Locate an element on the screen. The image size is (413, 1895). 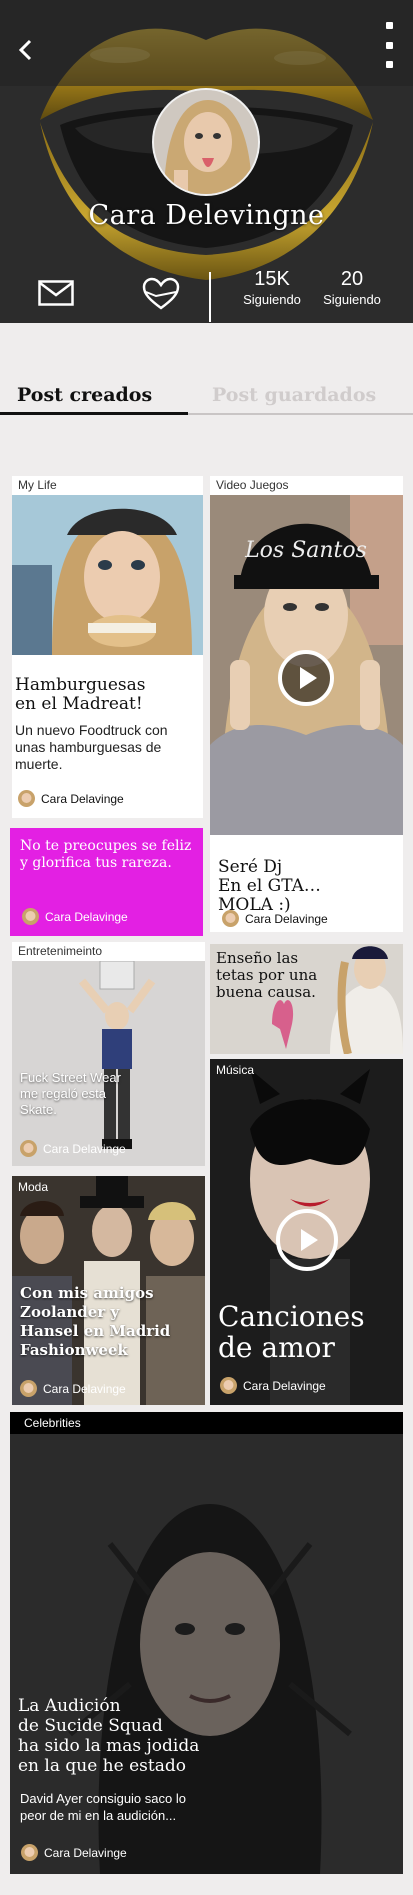
followers-count: 15K is located at coordinates (272, 279).